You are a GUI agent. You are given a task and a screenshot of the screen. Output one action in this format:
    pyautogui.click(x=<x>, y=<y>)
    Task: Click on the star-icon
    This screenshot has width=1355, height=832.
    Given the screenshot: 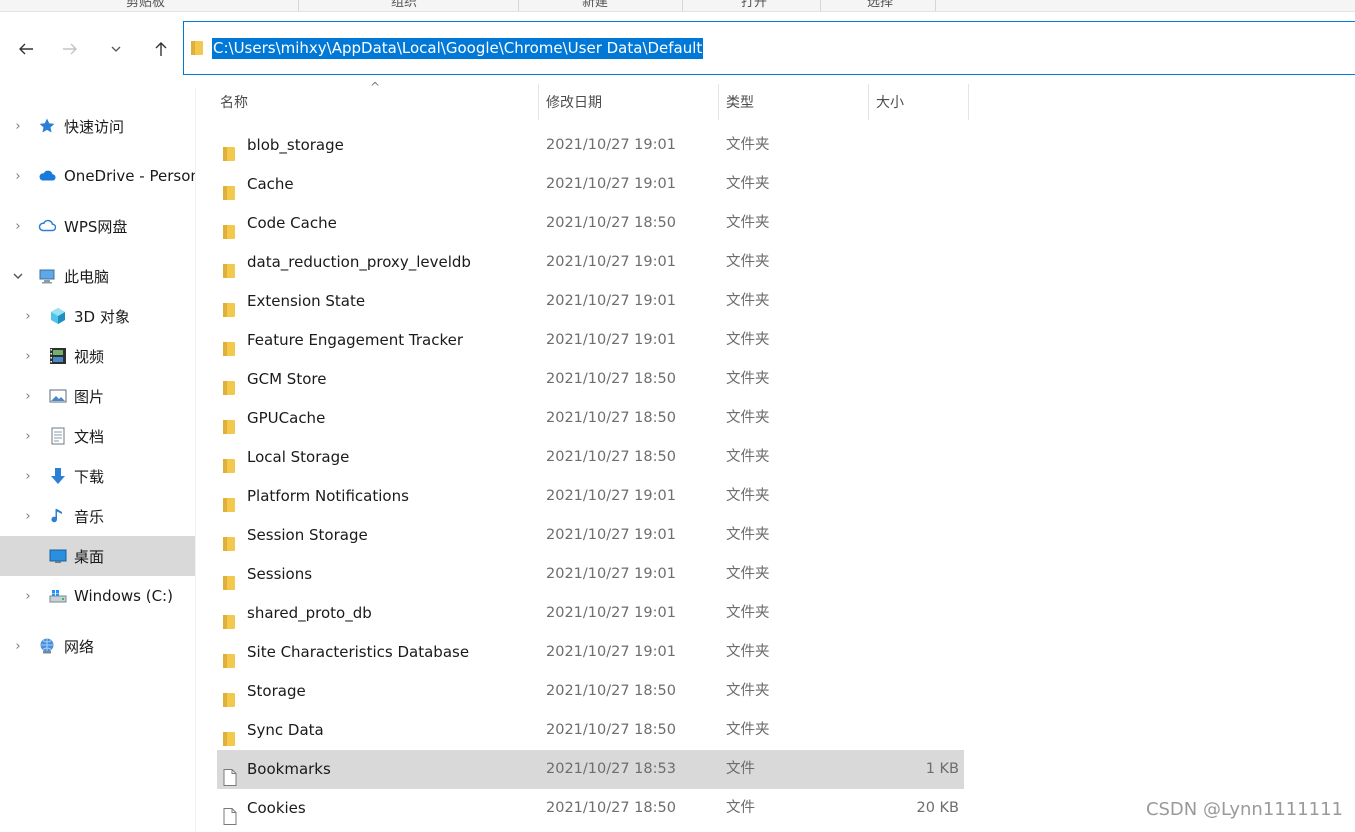 What is the action you would take?
    pyautogui.click(x=47, y=125)
    